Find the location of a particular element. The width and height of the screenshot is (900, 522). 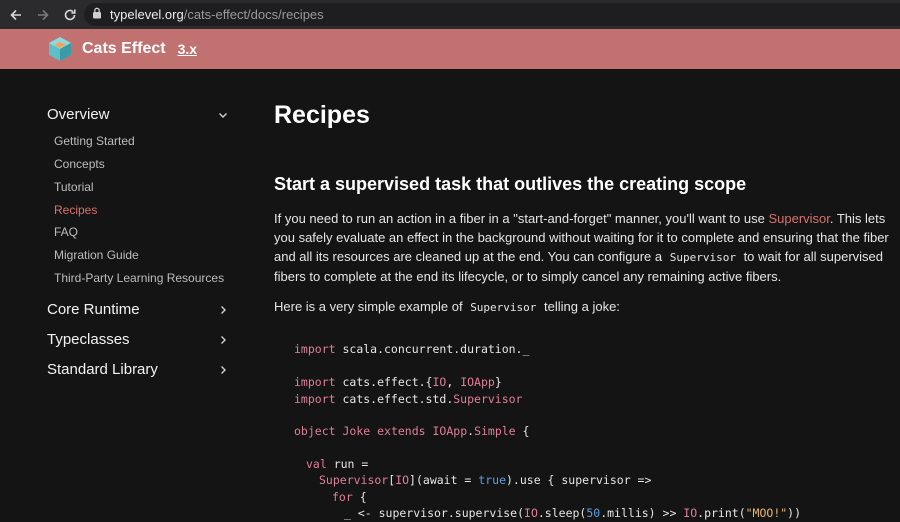

cats-effect-logo-icon is located at coordinates (60, 49).